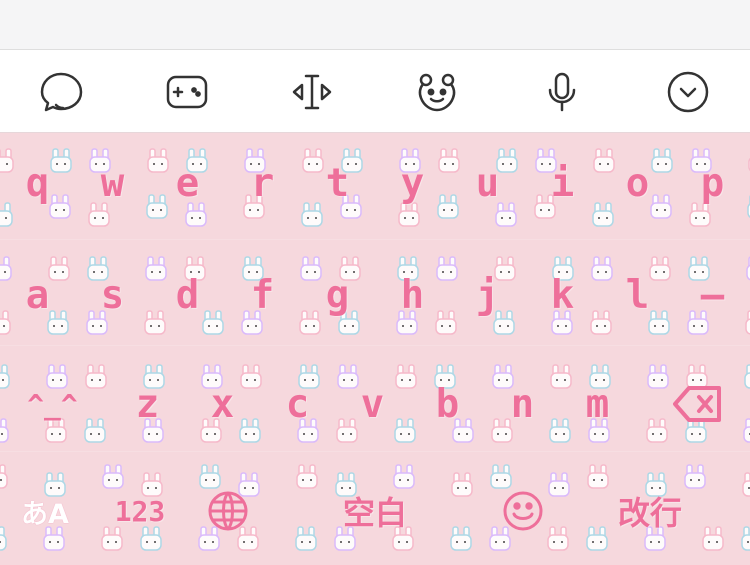  Describe the element at coordinates (312, 92) in the screenshot. I see `text-cursor-icon` at that location.